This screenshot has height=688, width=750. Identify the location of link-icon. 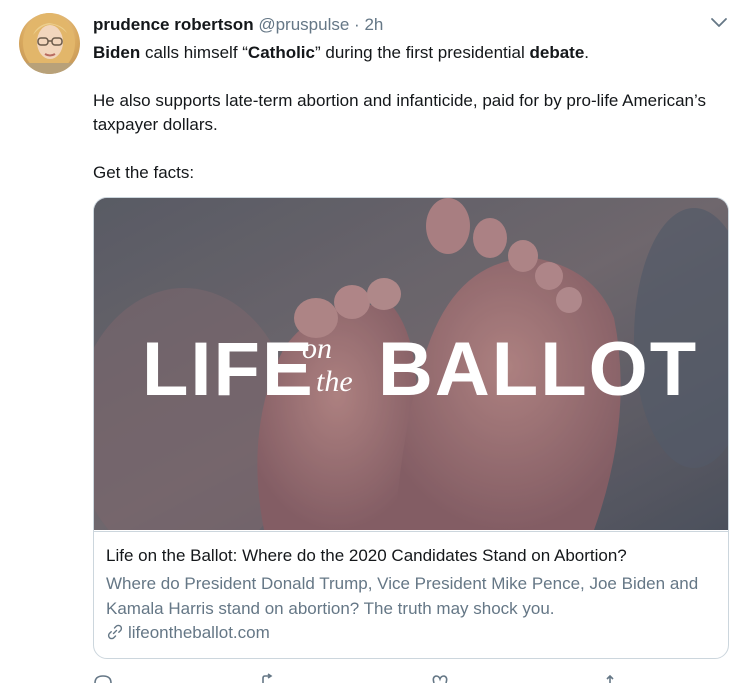
(115, 632).